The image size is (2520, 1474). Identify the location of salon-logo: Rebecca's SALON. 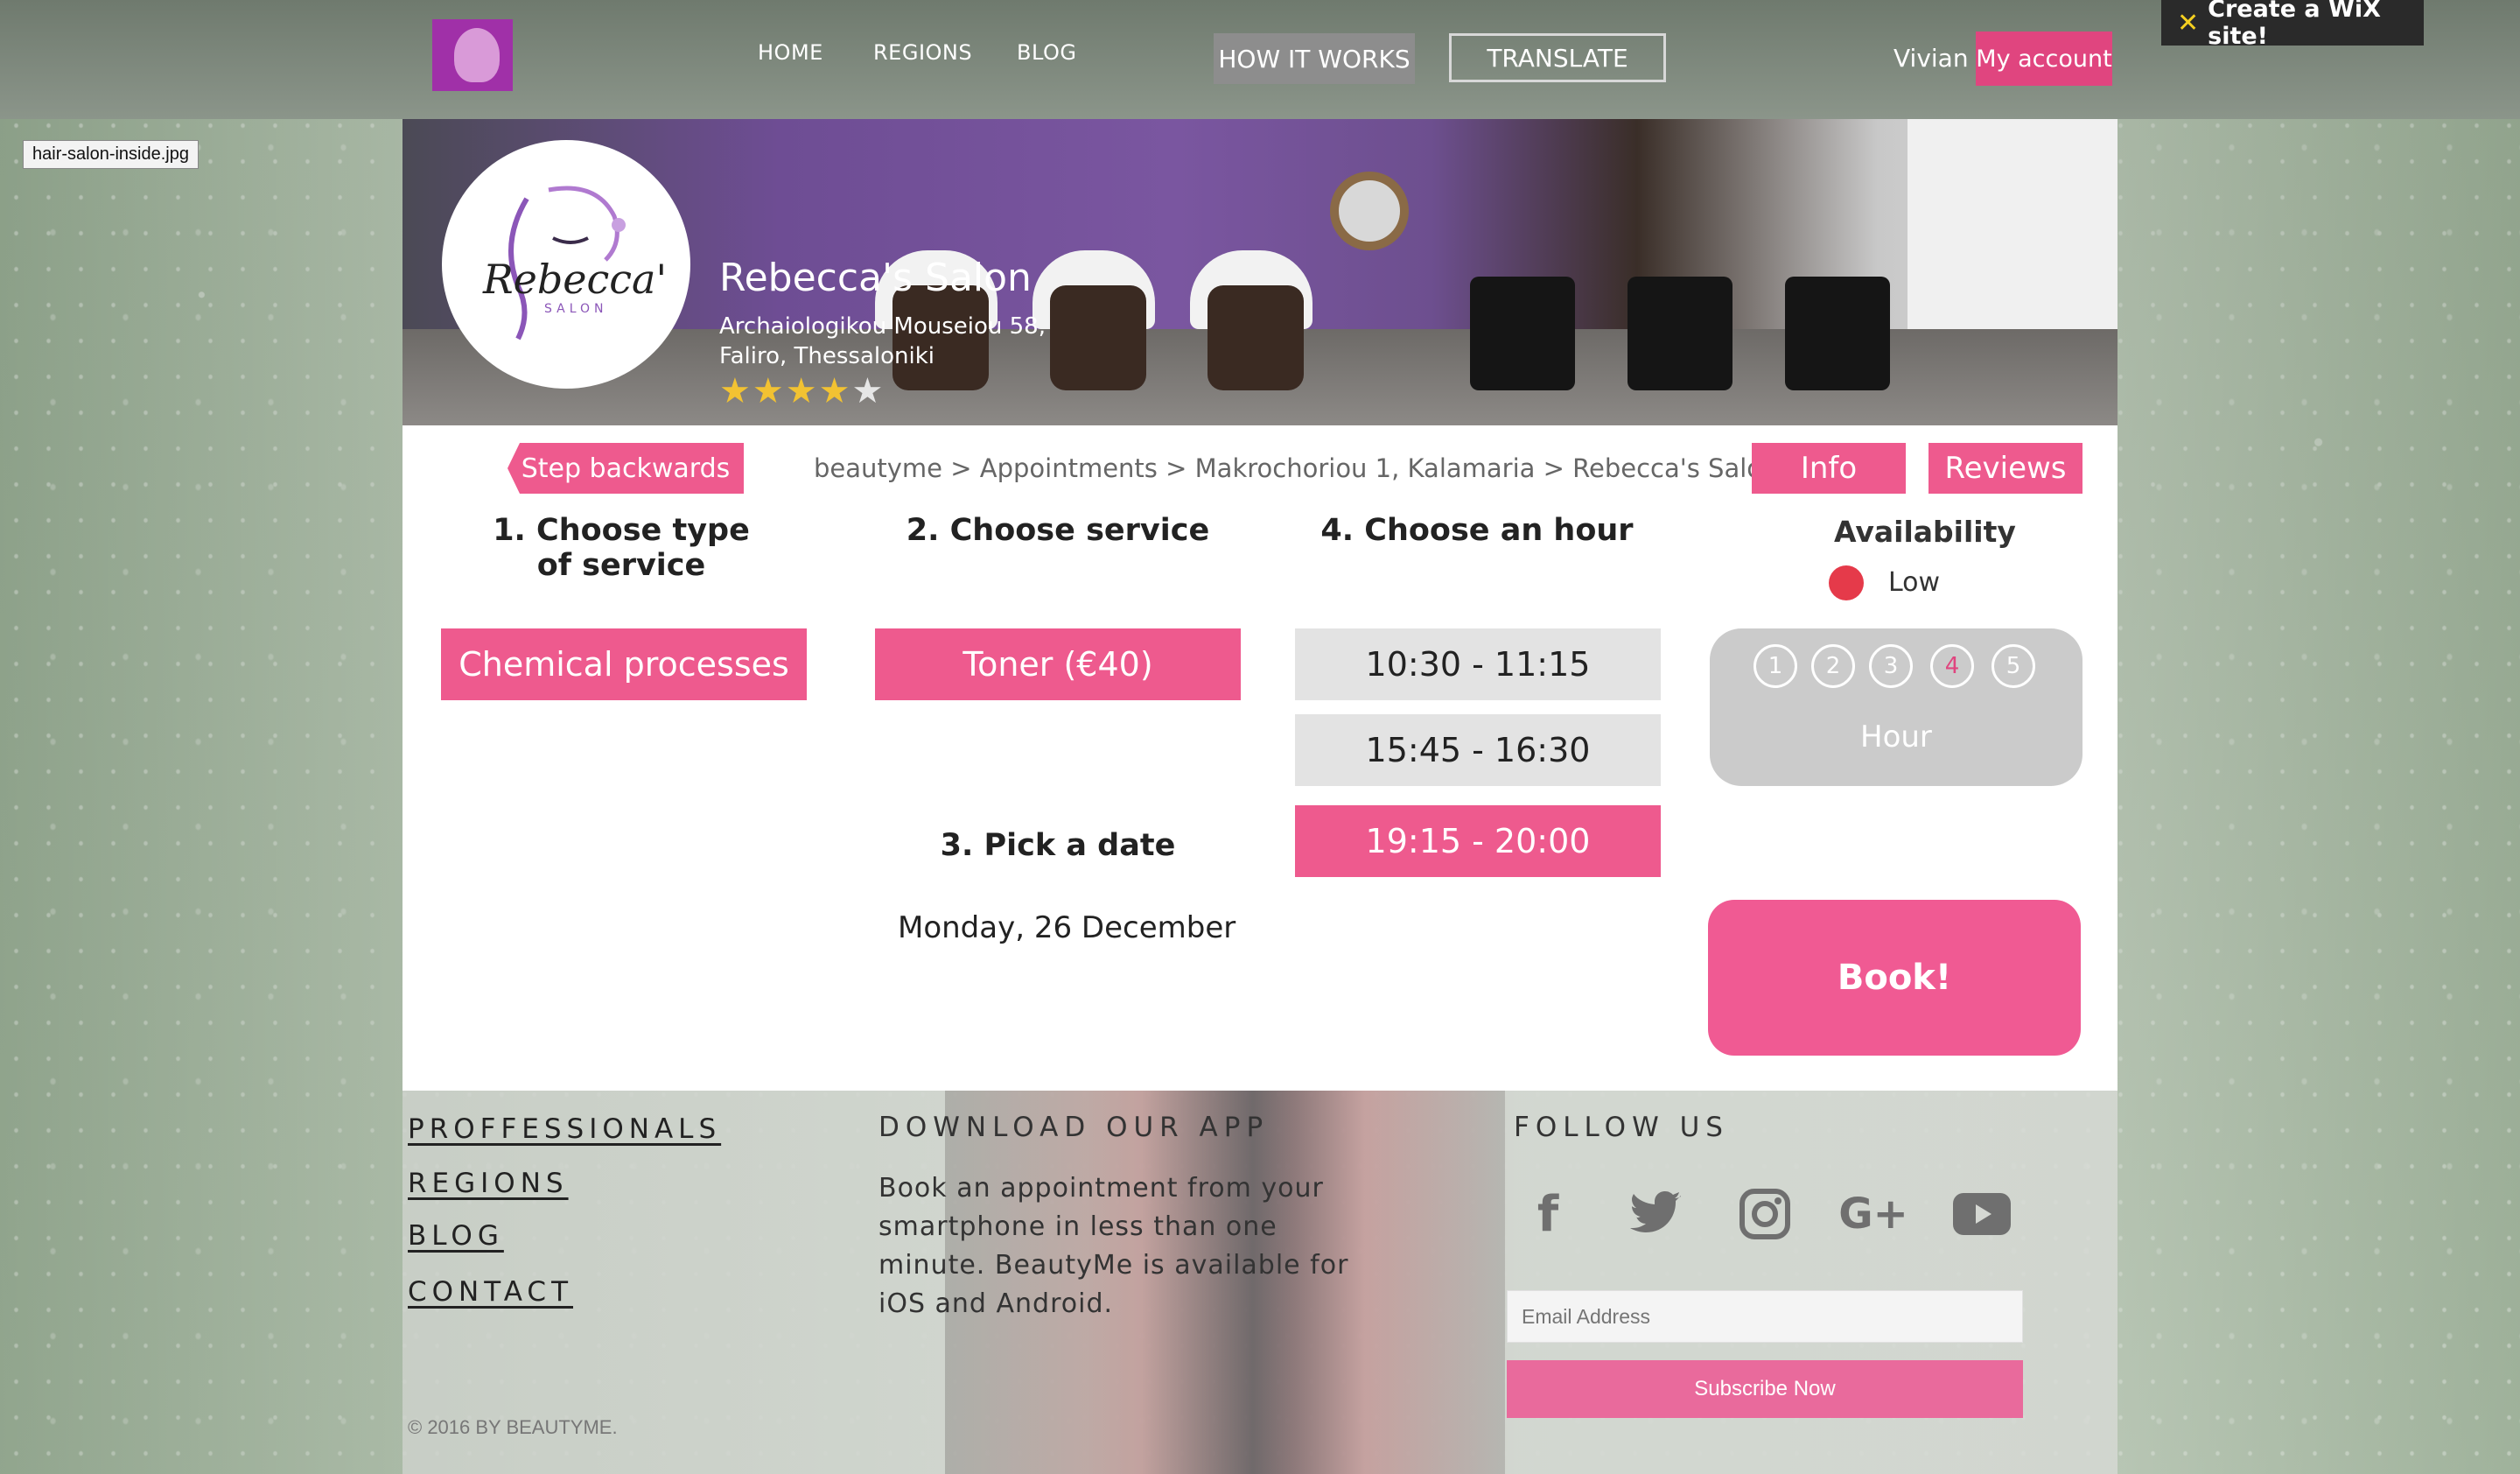
(566, 264).